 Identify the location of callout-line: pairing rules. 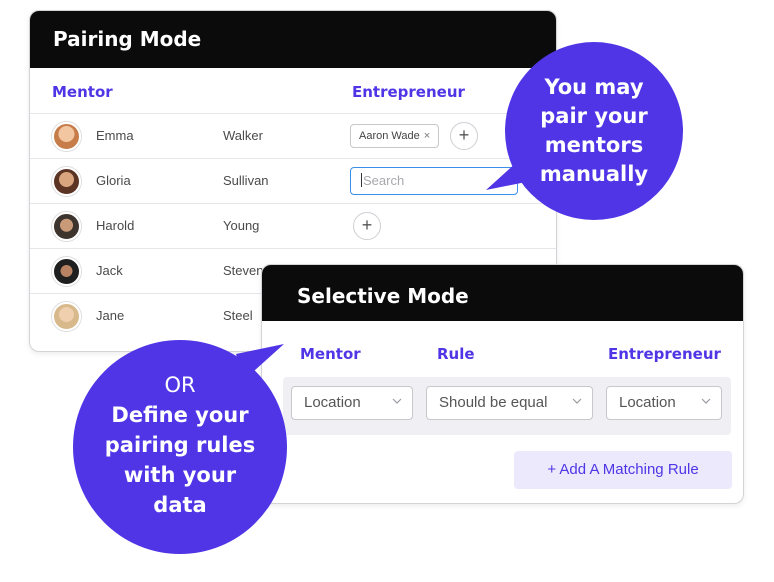
(180, 445).